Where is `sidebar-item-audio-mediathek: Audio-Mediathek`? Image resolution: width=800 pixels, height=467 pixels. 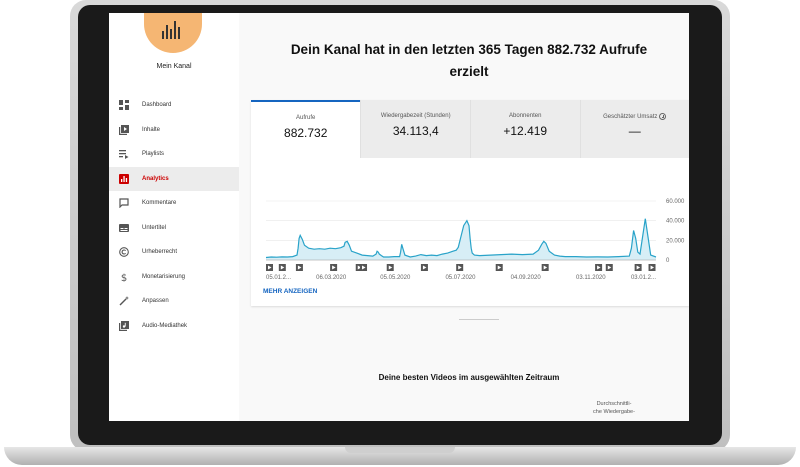 sidebar-item-audio-mediathek: Audio-Mediathek is located at coordinates (174, 326).